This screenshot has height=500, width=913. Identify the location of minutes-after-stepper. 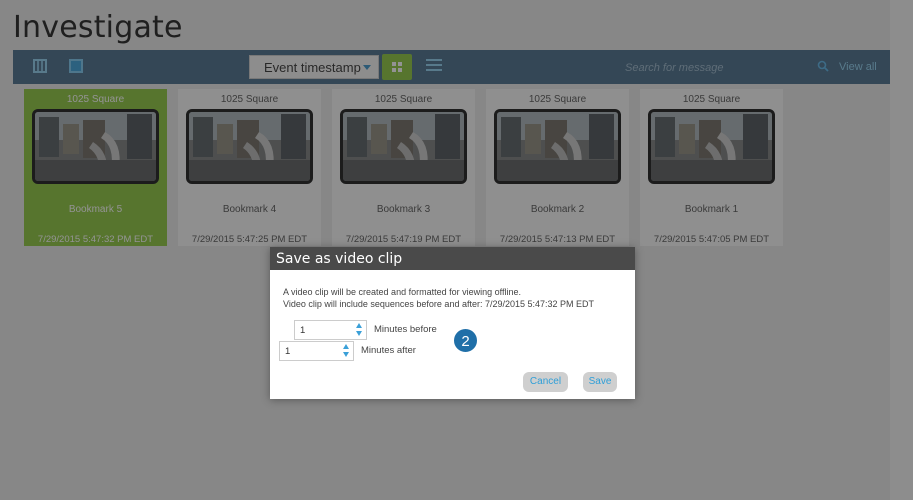
(316, 351).